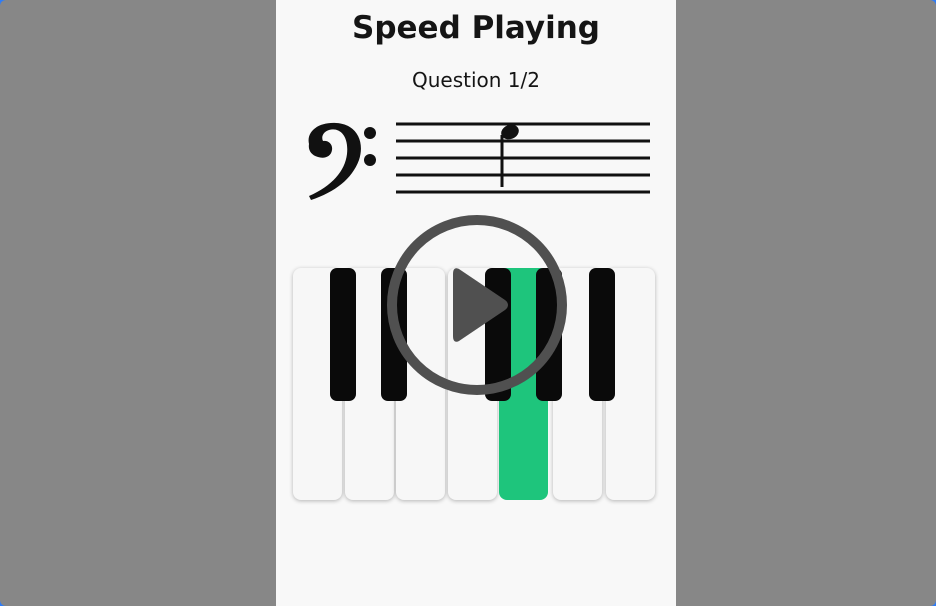  I want to click on question-counter: Question 1/2, so click(476, 80).